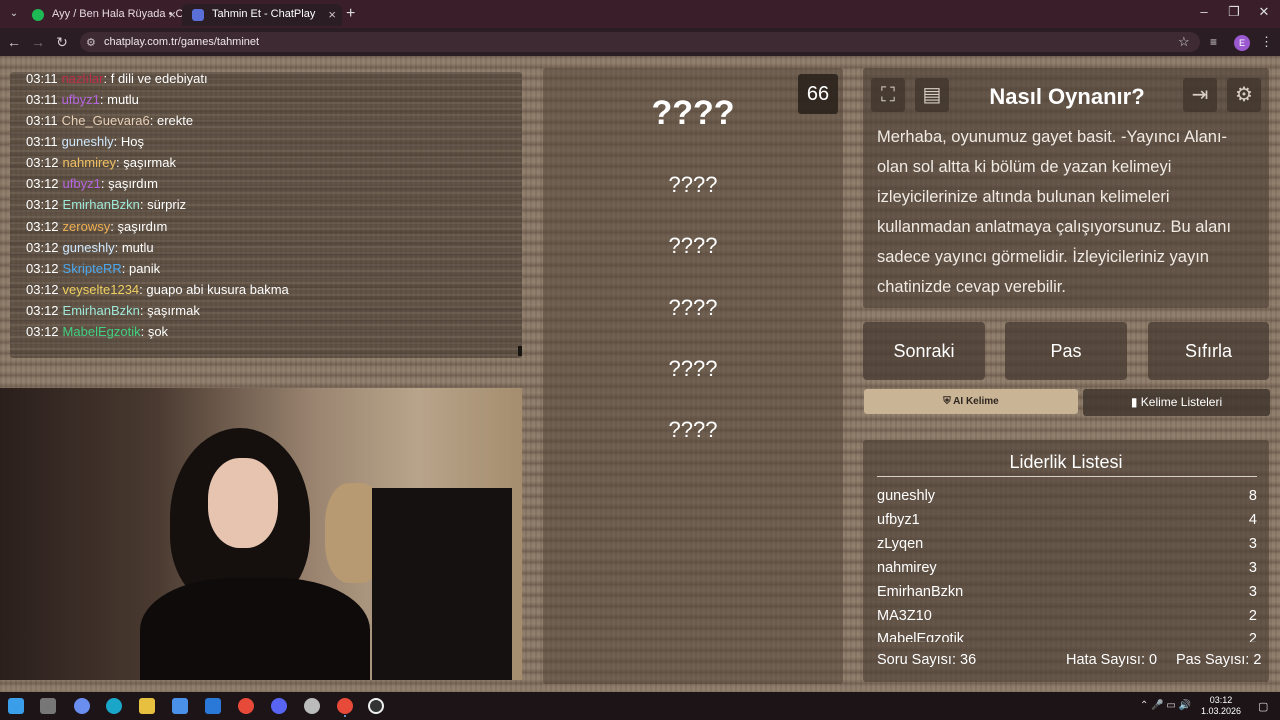  What do you see at coordinates (1066, 351) in the screenshot?
I see `pass-button: Pas` at bounding box center [1066, 351].